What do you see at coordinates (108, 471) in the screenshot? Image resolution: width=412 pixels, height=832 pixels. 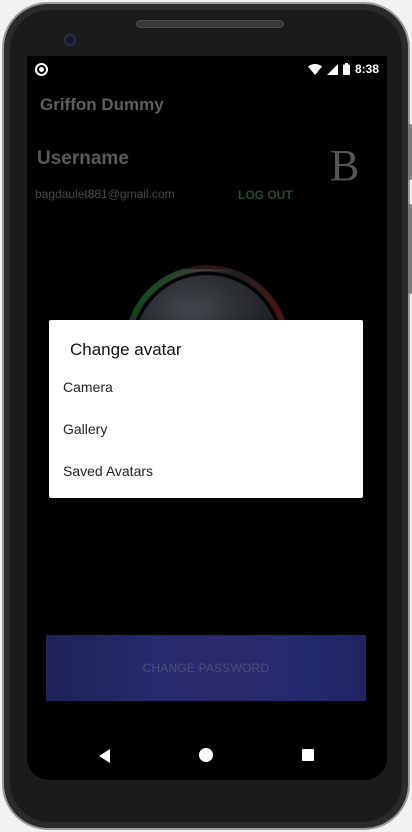 I see `dialog-item-label: Saved Avatars` at bounding box center [108, 471].